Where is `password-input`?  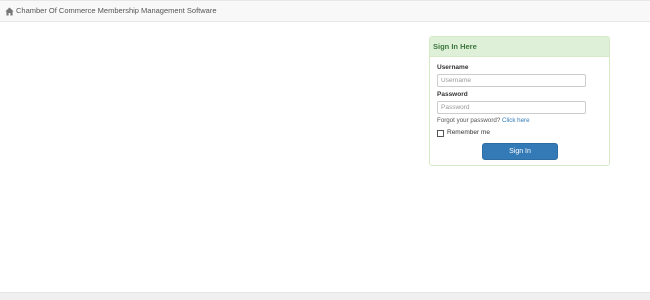 password-input is located at coordinates (511, 107).